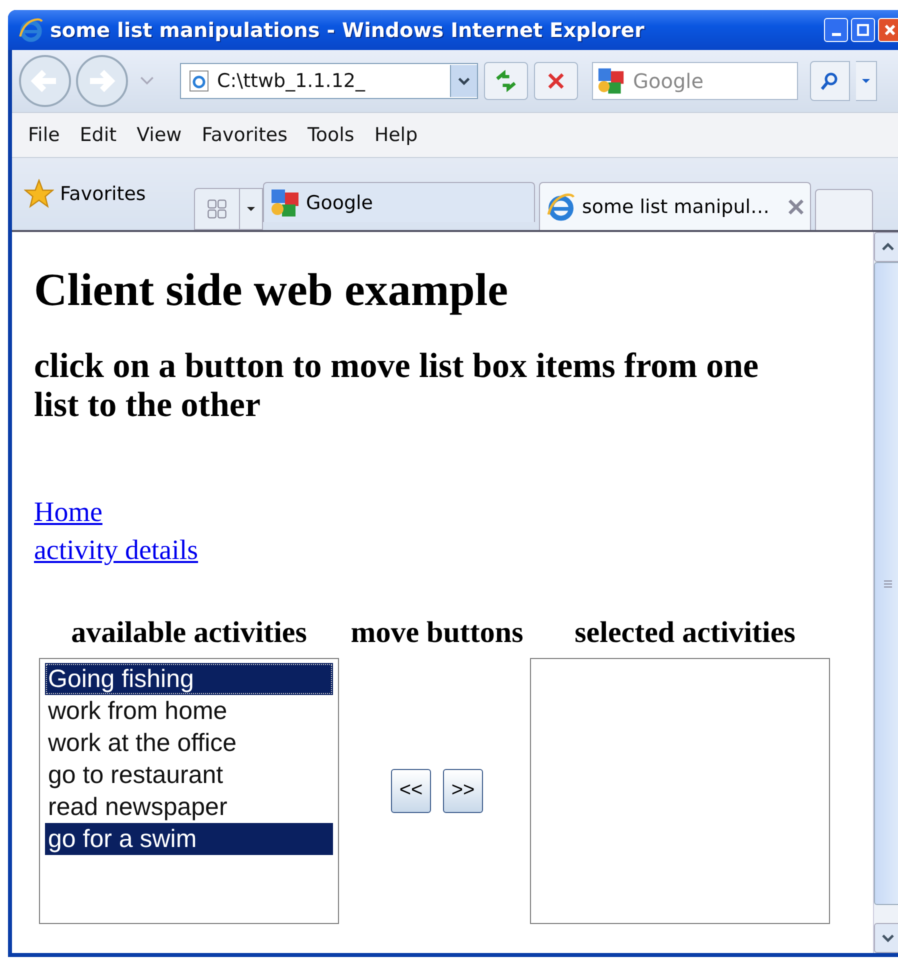 This screenshot has width=898, height=959. I want to click on quick-tabs-button, so click(216, 209).